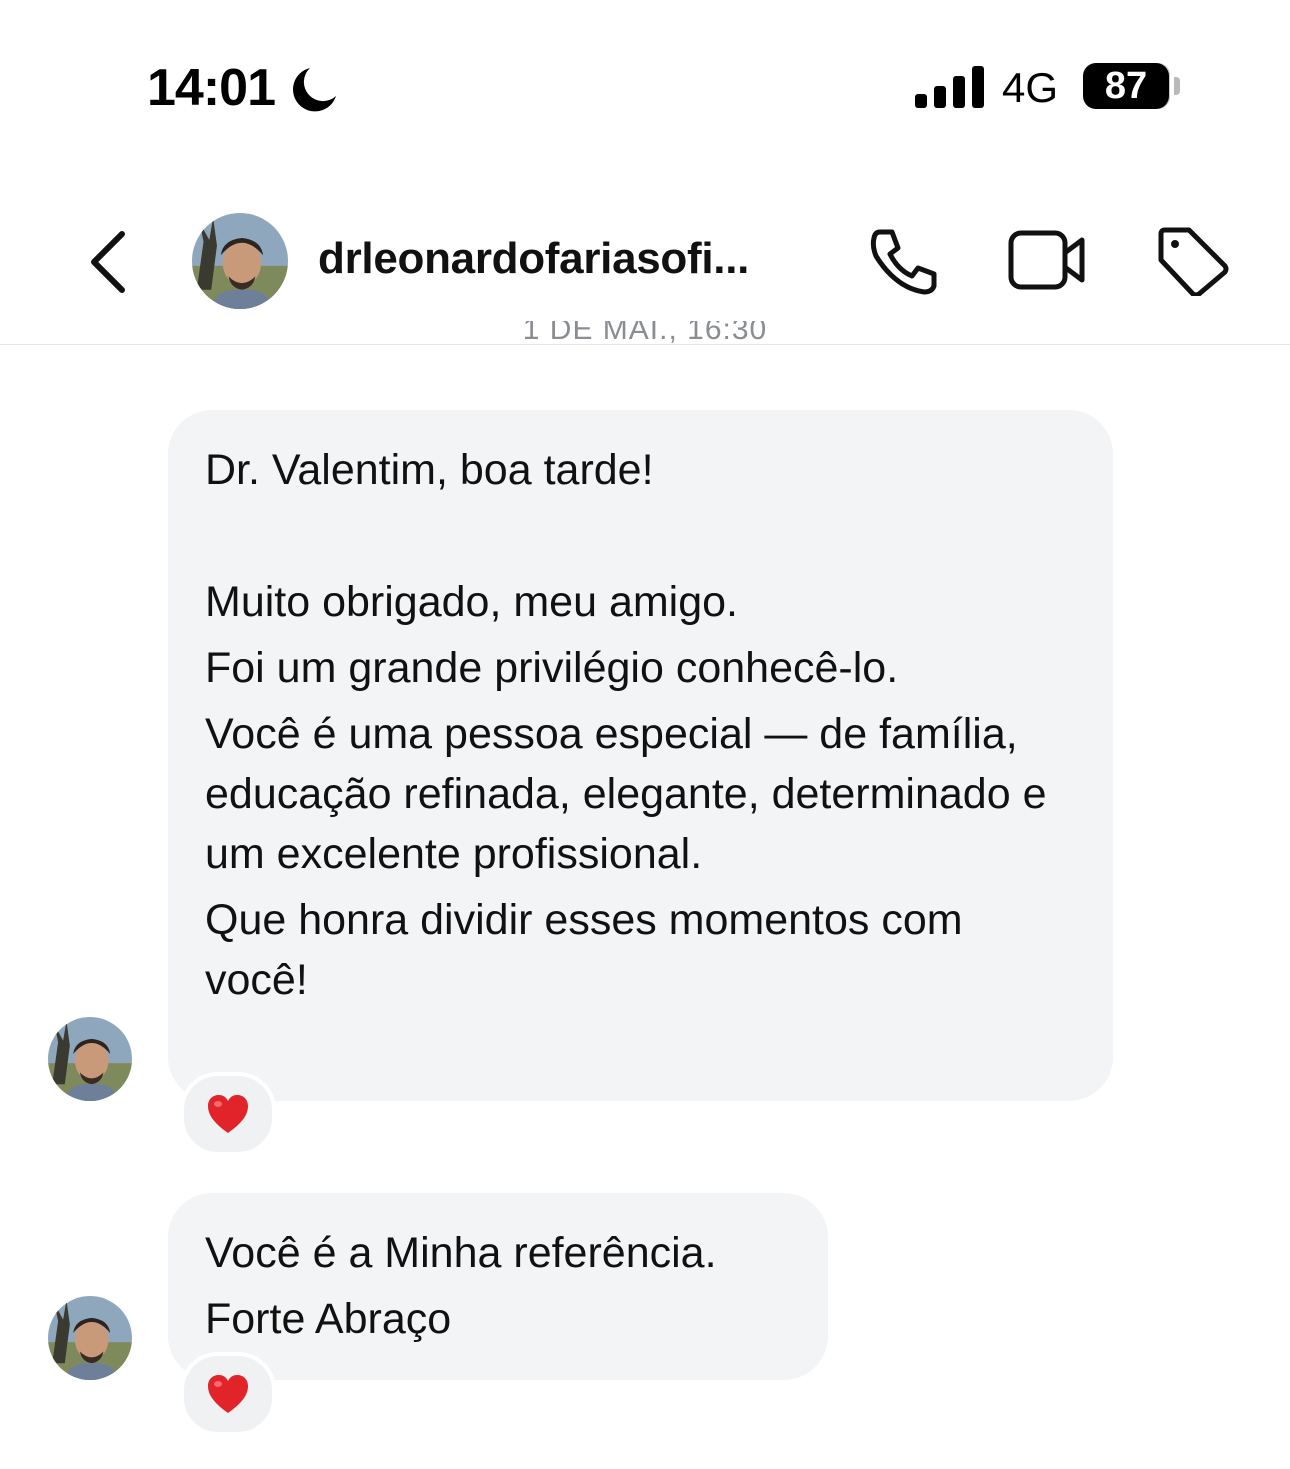  What do you see at coordinates (1131, 86) in the screenshot?
I see `battery-icon: 87` at bounding box center [1131, 86].